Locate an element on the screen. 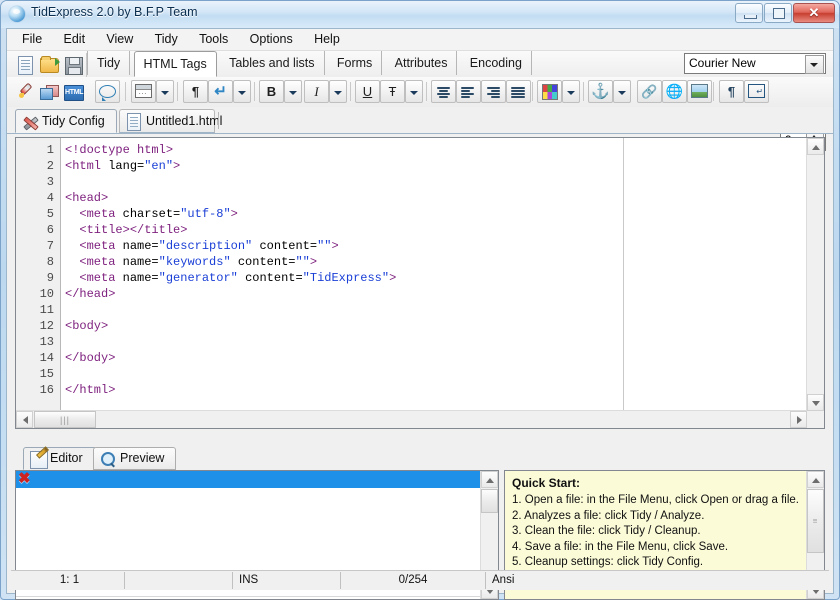  code-line: <head> is located at coordinates (436, 198).